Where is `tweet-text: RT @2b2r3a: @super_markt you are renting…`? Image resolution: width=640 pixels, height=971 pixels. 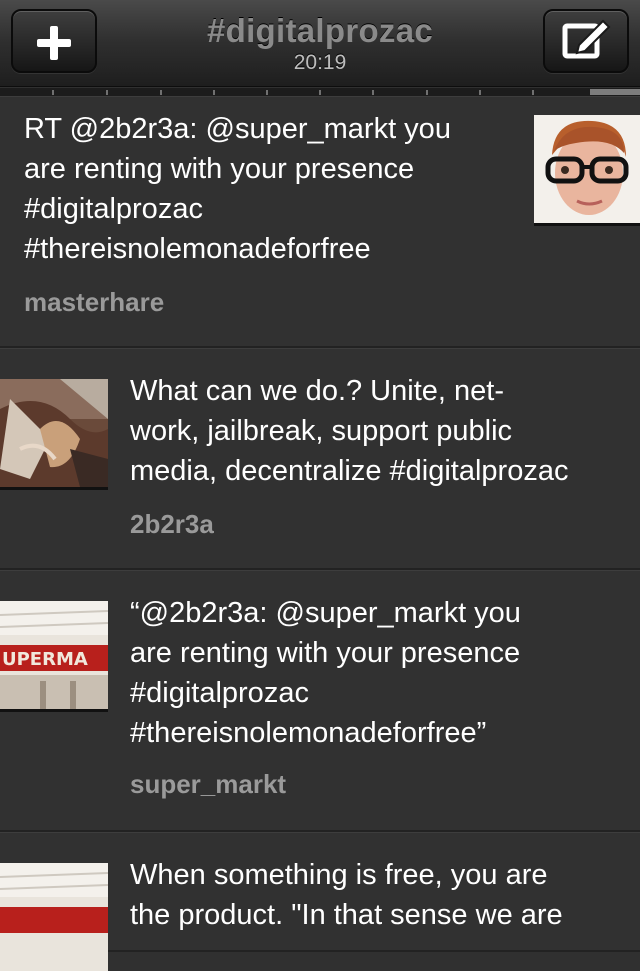
tweet-text: RT @2b2r3a: @super_markt you are renting… is located at coordinates (237, 189).